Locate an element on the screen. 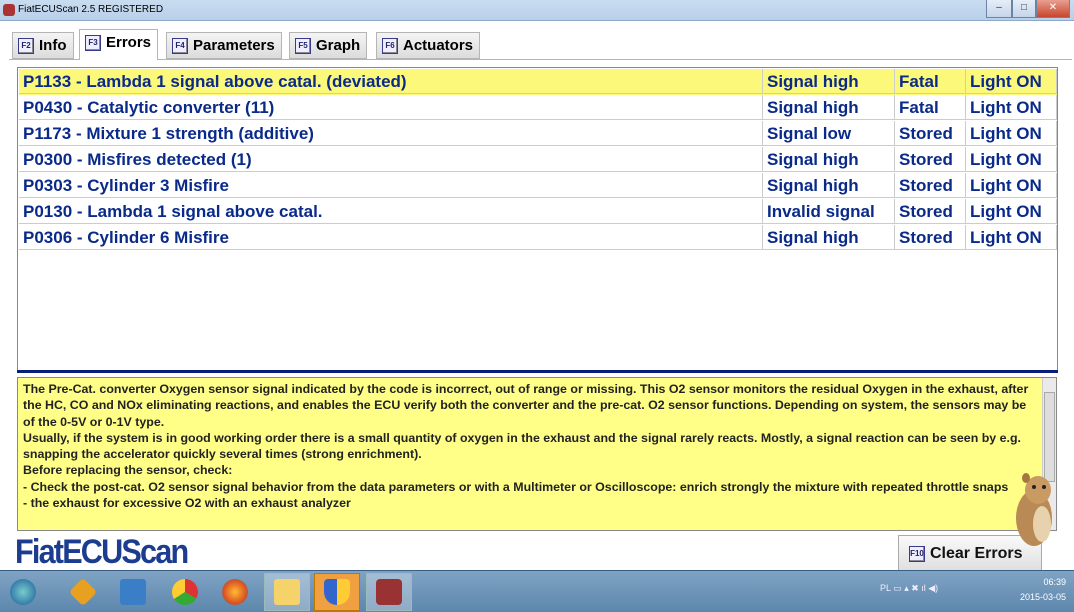 Image resolution: width=1074 pixels, height=612 pixels. error-code: P0306 - Cylinder 6 Misfire is located at coordinates (391, 237).